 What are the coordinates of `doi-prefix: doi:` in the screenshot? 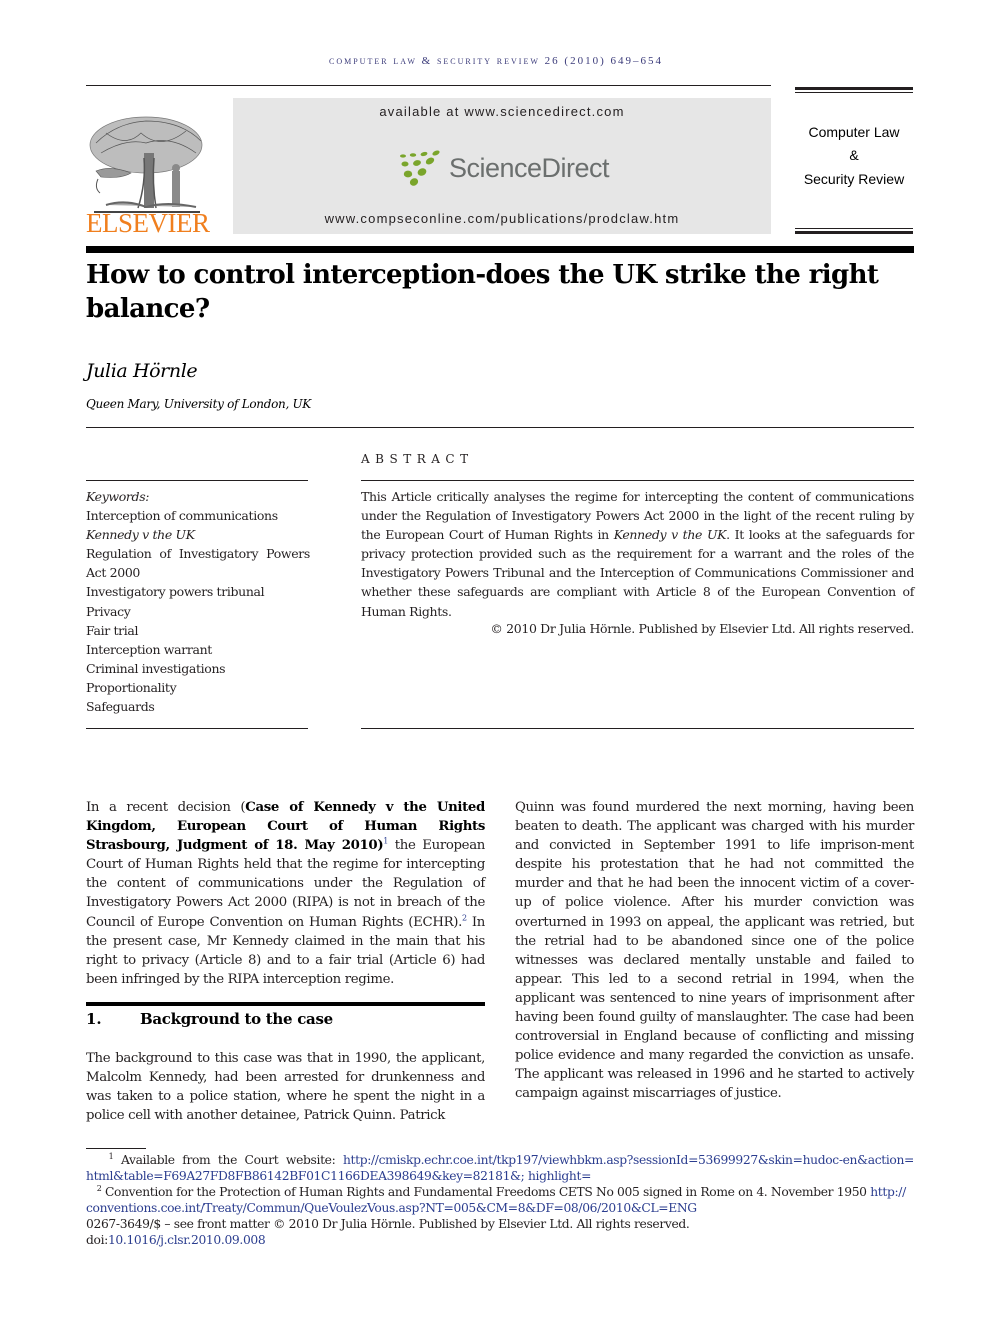 It's located at (97, 1240).